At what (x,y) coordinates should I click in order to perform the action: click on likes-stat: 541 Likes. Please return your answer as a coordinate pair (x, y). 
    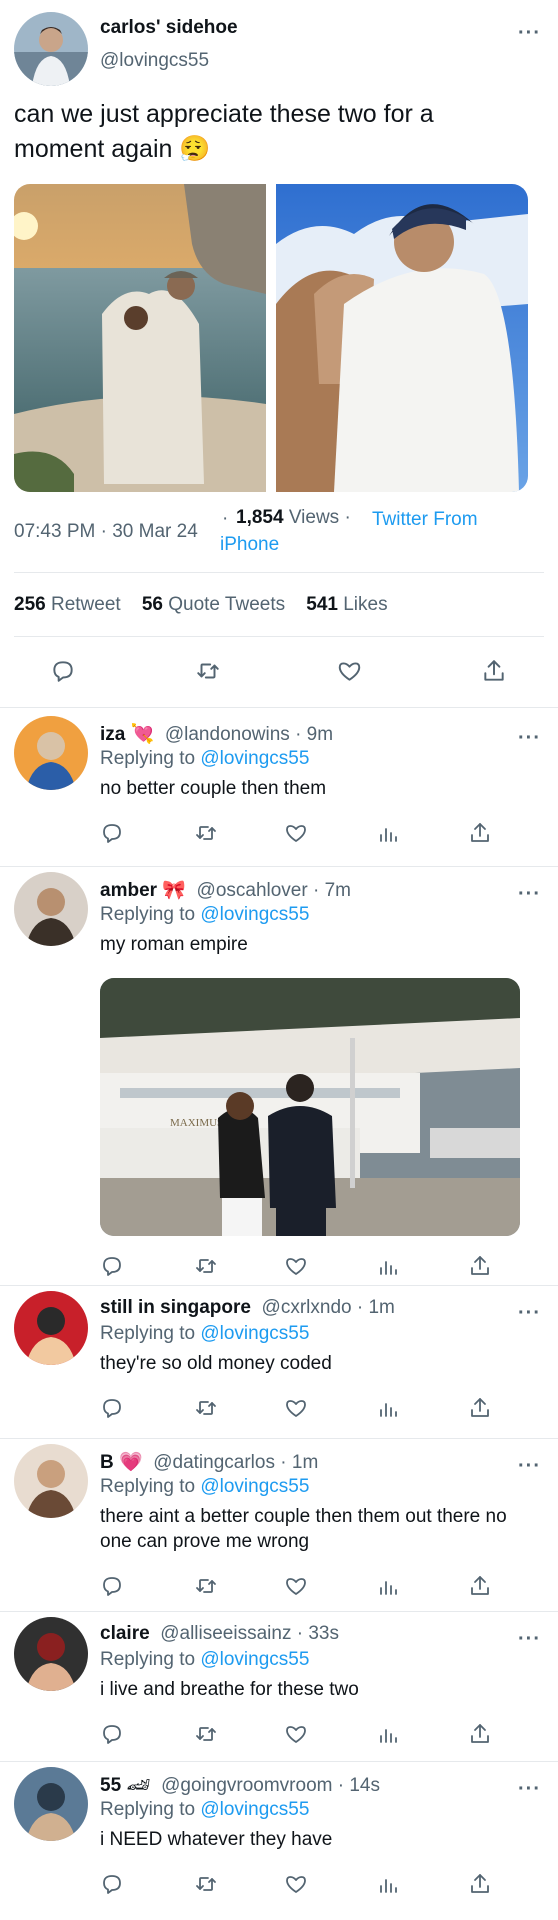
    Looking at the image, I should click on (346, 604).